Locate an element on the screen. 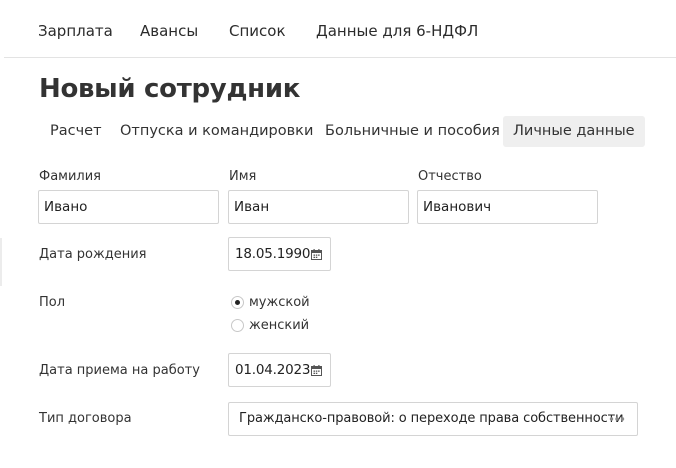 The height and width of the screenshot is (468, 676). hire-date-field: 01.04.2023 is located at coordinates (279, 370).